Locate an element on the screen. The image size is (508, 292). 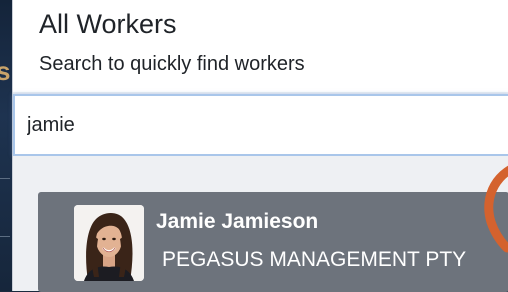
background-text-fragment: s is located at coordinates (5, 71).